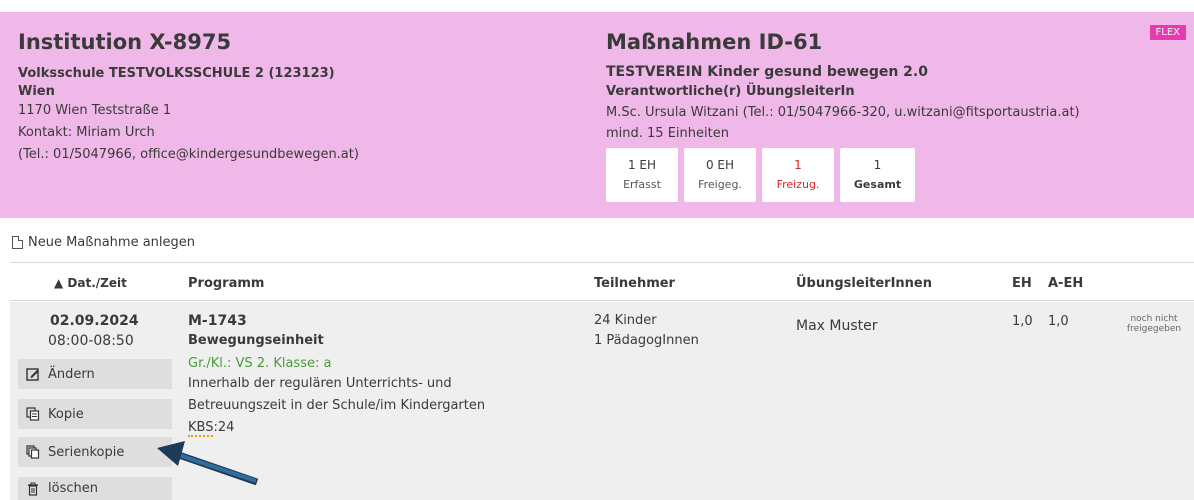 This screenshot has width=1194, height=500. What do you see at coordinates (36, 91) in the screenshot?
I see `city: Wien` at bounding box center [36, 91].